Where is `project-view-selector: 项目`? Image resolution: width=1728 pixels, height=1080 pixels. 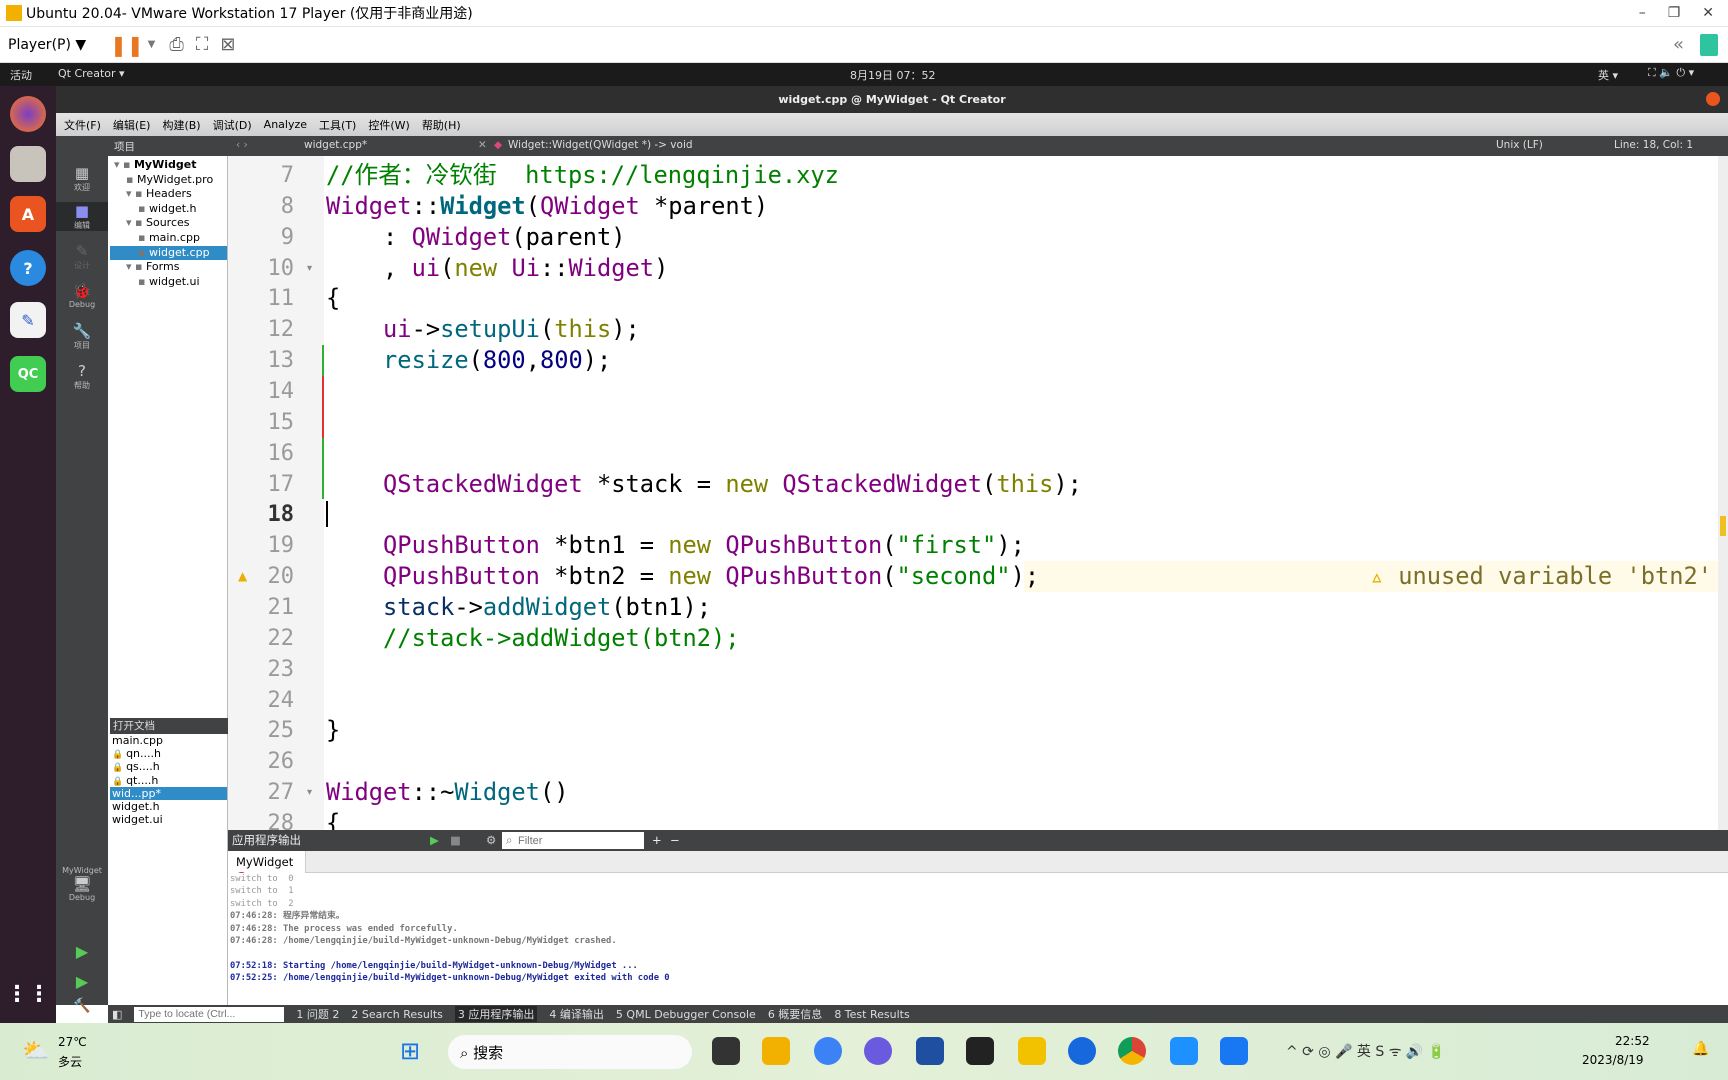
project-view-selector: 项目 is located at coordinates (124, 146).